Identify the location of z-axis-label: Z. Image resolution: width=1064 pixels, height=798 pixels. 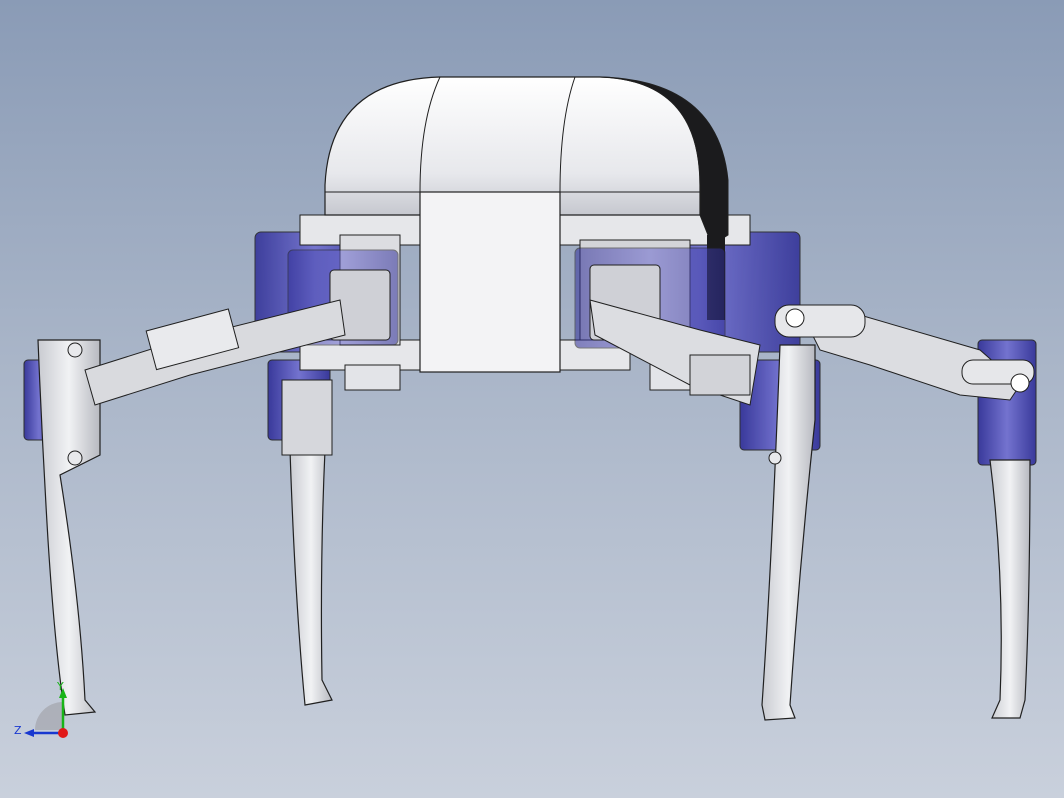
(18, 730).